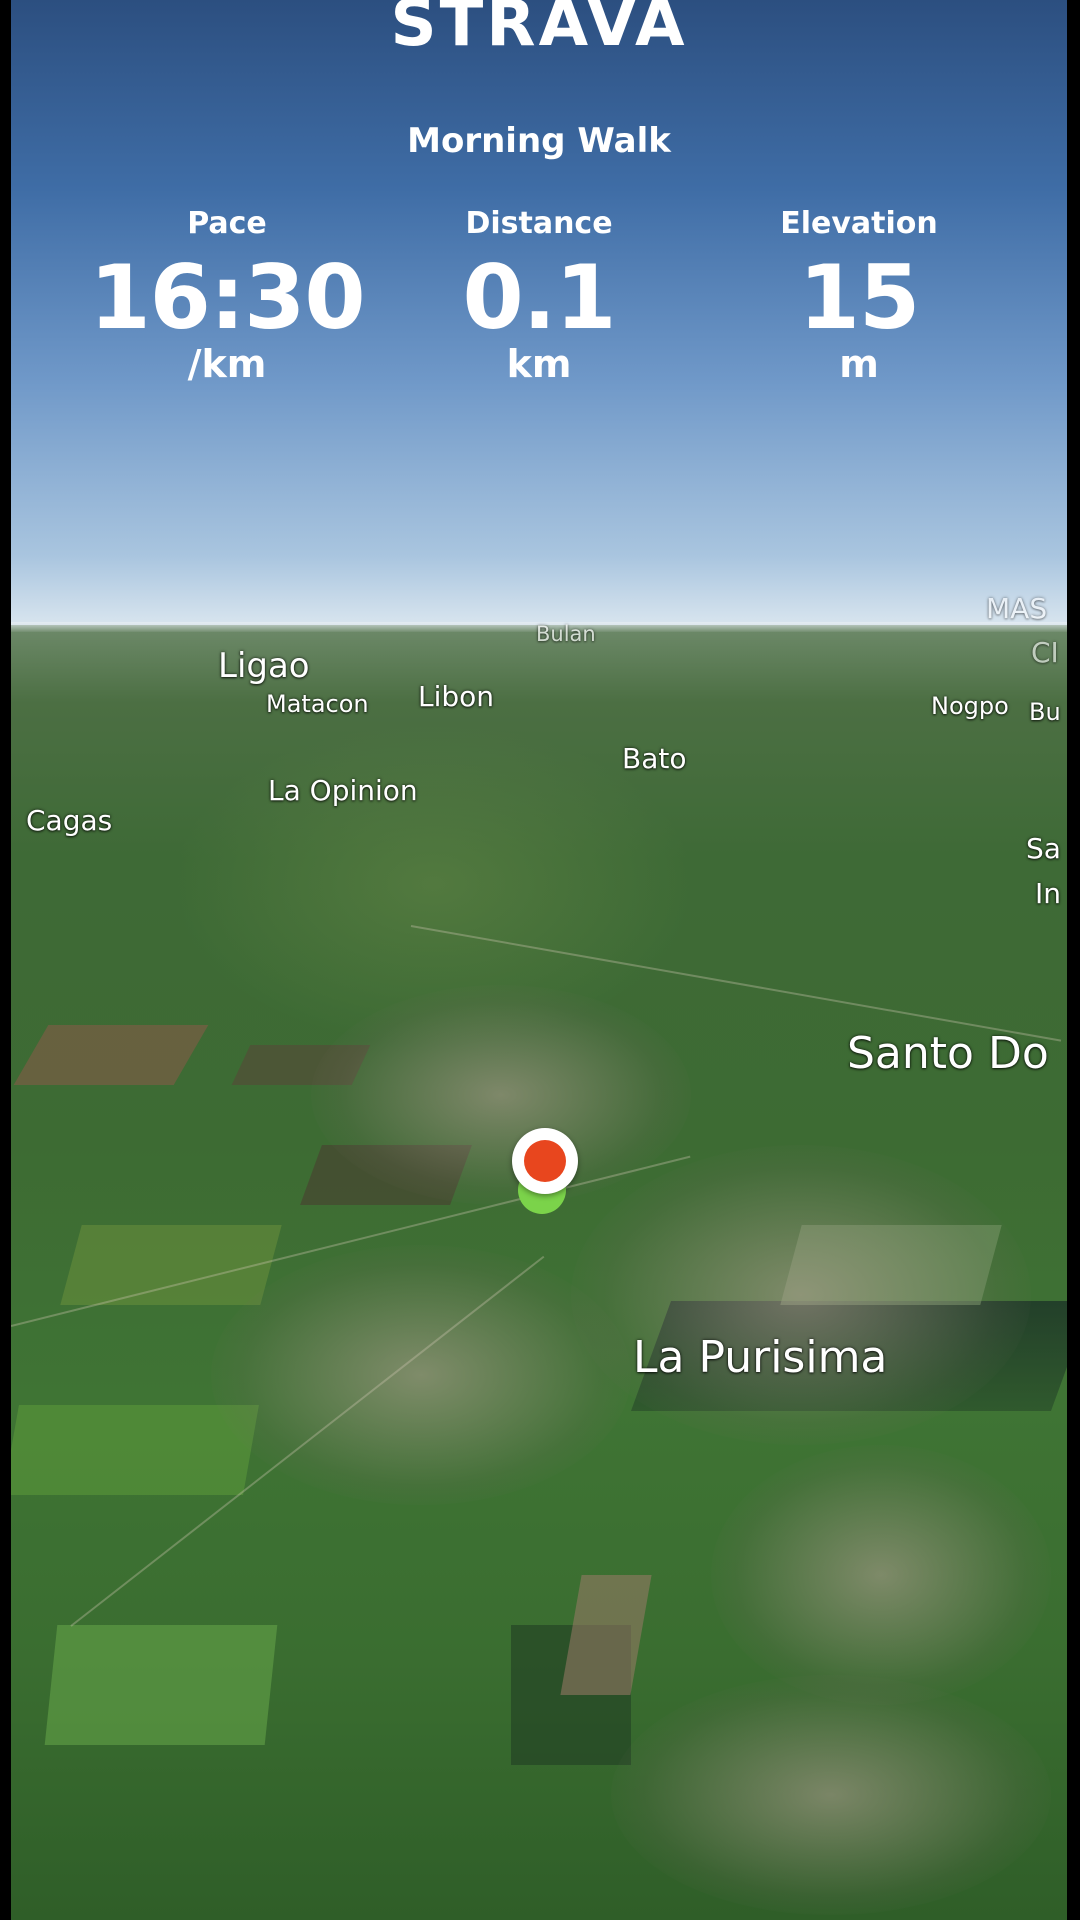  I want to click on place-label: Santo Do, so click(948, 1053).